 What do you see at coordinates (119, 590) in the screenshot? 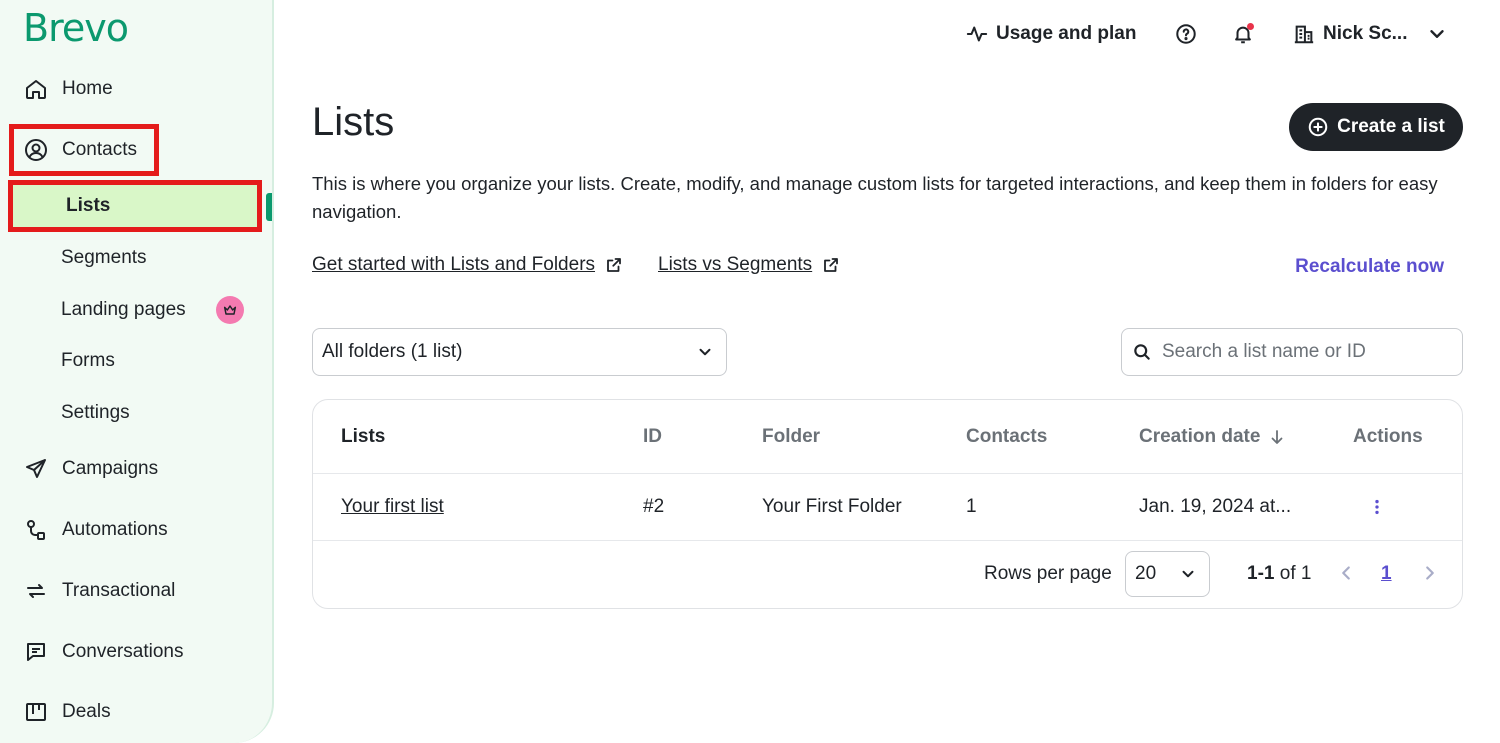
I see `sidebar-item-label: Transactional` at bounding box center [119, 590].